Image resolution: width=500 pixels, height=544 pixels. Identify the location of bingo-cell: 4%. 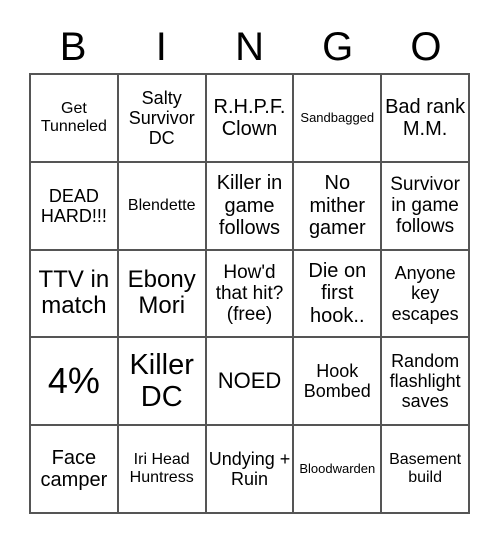
(74, 381).